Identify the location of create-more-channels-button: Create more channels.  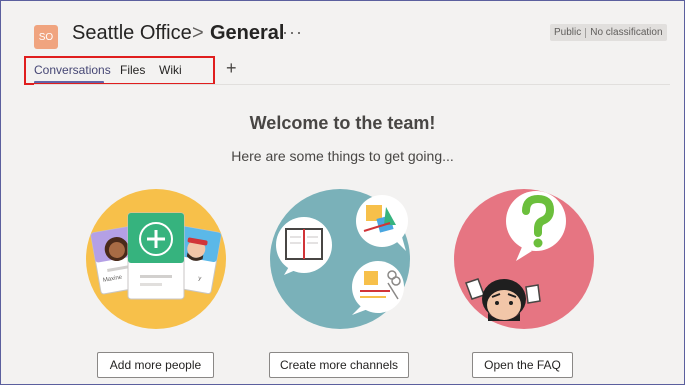
(339, 365).